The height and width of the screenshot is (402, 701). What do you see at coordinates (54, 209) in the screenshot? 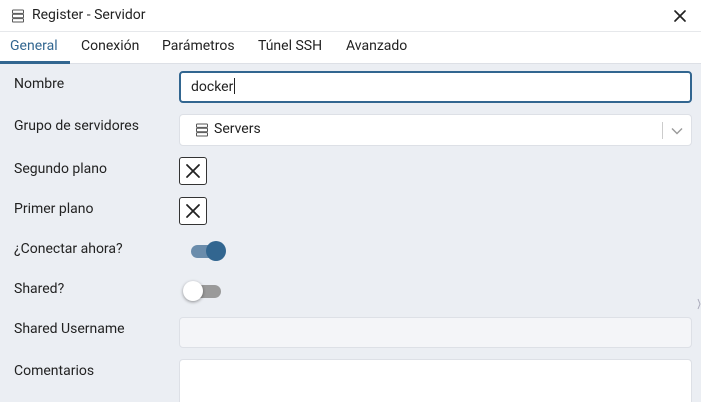
I see `foreground-label: Primer plano` at bounding box center [54, 209].